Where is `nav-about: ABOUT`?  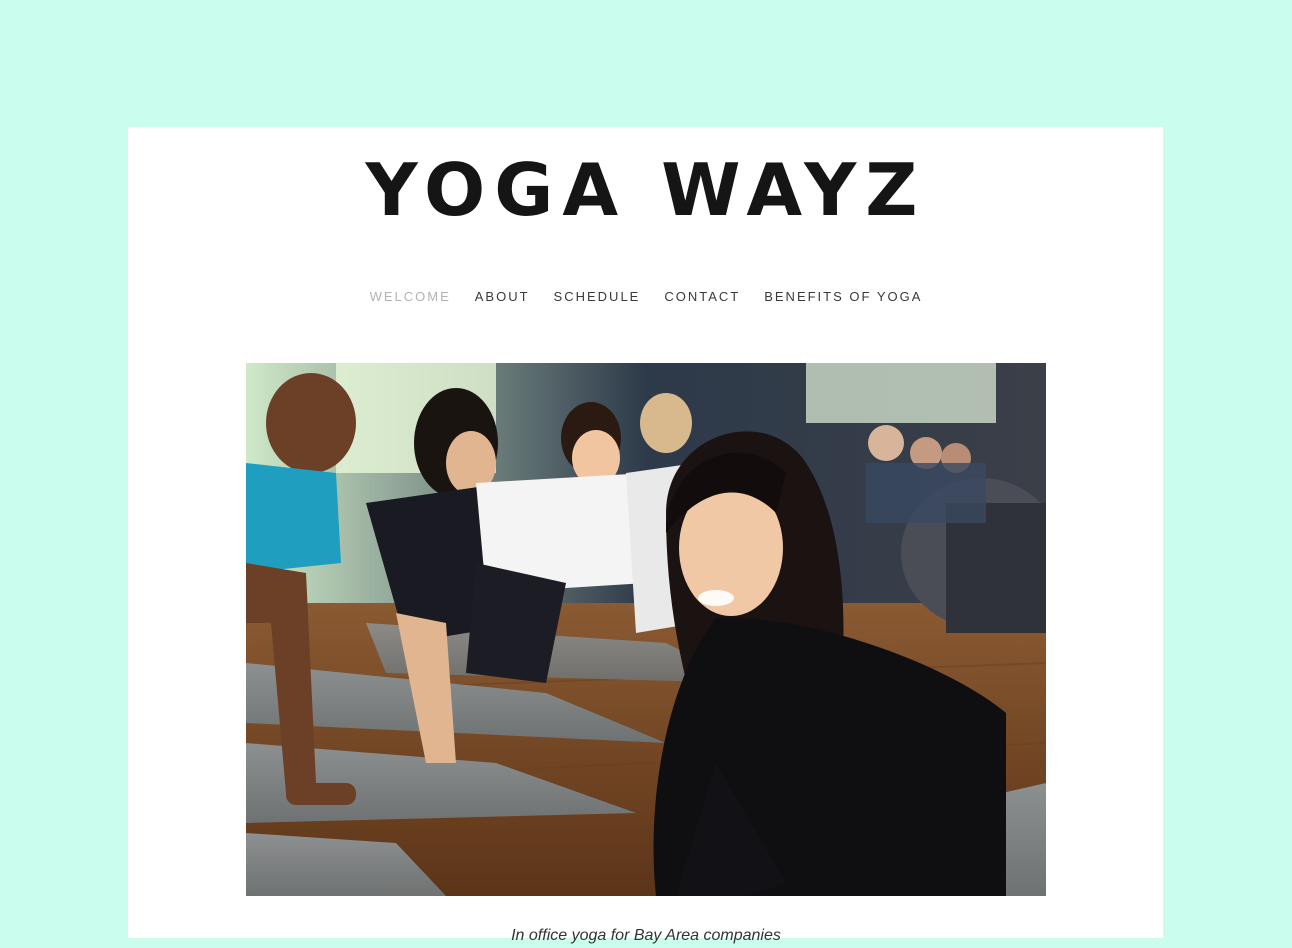
nav-about: ABOUT is located at coordinates (502, 297).